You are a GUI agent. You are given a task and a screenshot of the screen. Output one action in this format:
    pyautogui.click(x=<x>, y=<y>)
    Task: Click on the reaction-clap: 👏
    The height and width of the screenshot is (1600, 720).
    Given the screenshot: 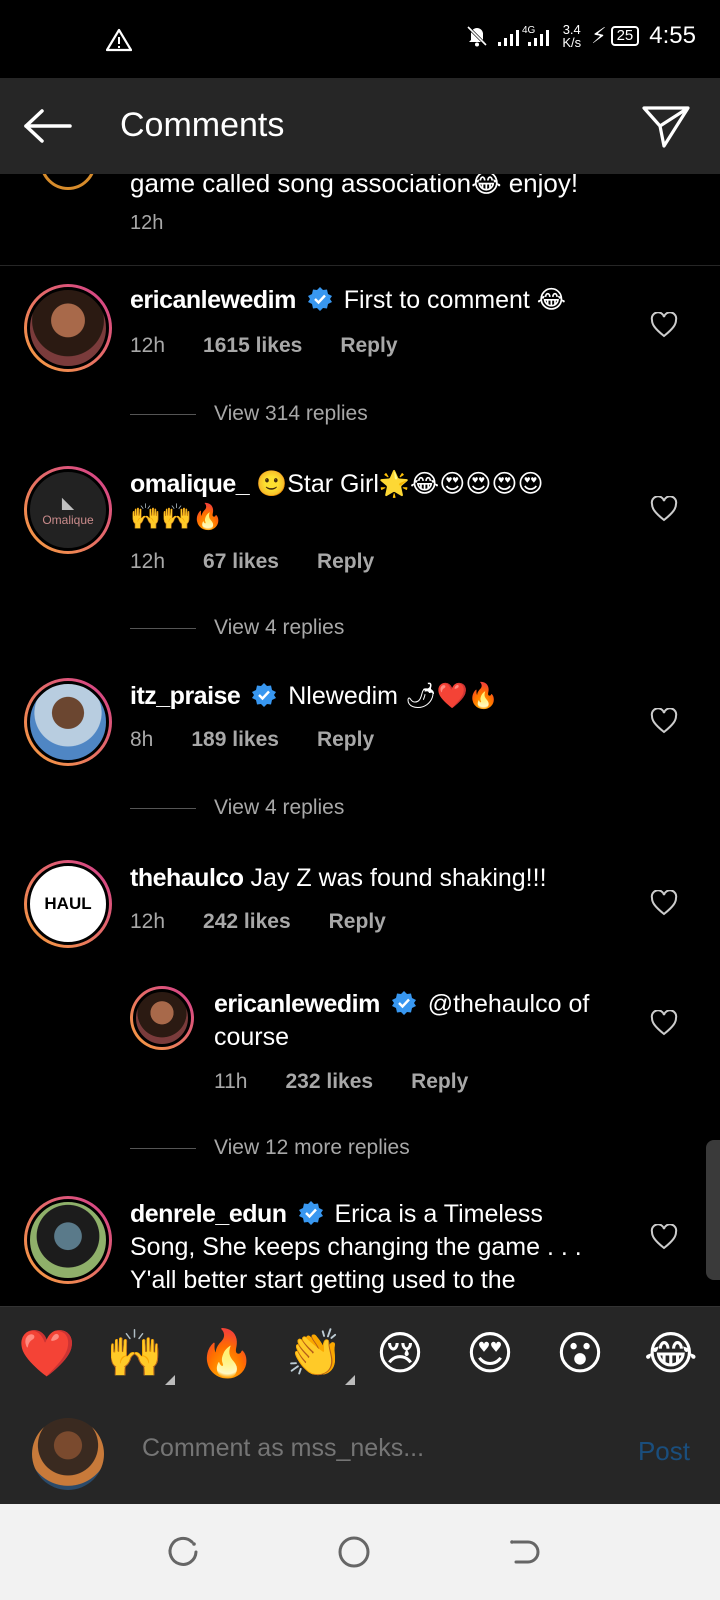 What is the action you would take?
    pyautogui.click(x=321, y=1355)
    